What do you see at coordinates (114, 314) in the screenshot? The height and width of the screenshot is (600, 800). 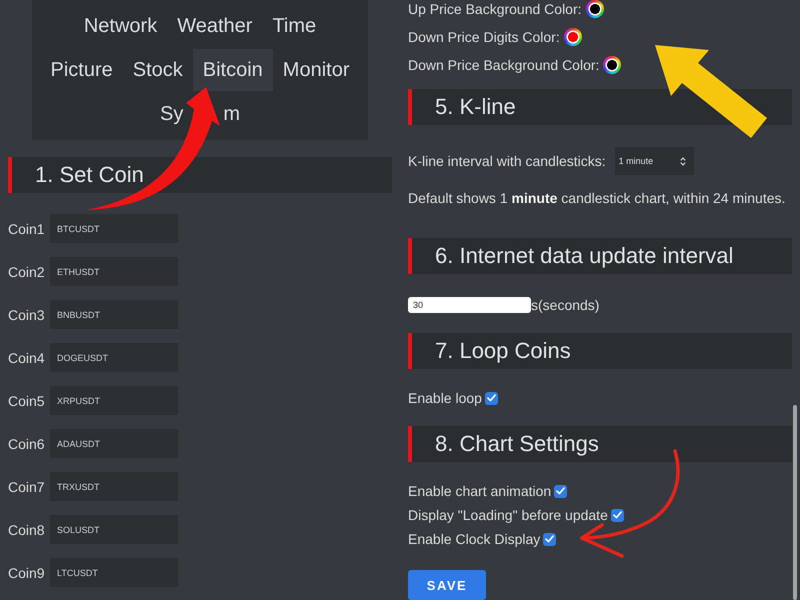 I see `coin-field: BNBUSDT` at bounding box center [114, 314].